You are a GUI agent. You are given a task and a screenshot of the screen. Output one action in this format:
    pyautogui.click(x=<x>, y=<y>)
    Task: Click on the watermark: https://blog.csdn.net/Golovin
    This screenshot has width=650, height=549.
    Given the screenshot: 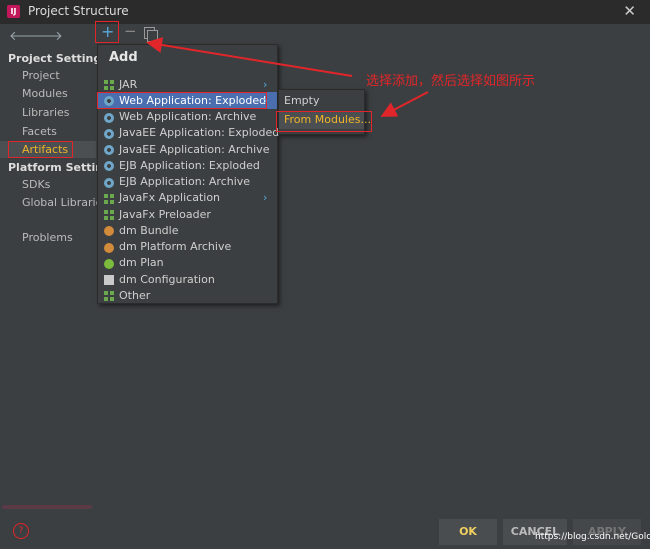 What is the action you would take?
    pyautogui.click(x=592, y=537)
    